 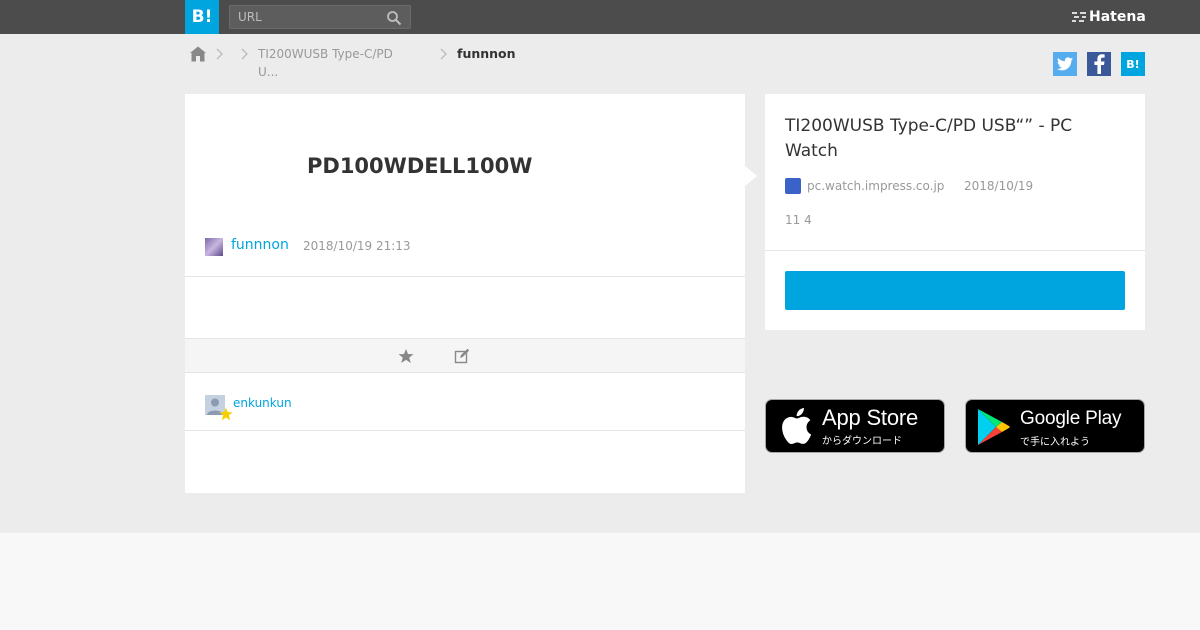 I want to click on search-input, so click(x=305, y=17).